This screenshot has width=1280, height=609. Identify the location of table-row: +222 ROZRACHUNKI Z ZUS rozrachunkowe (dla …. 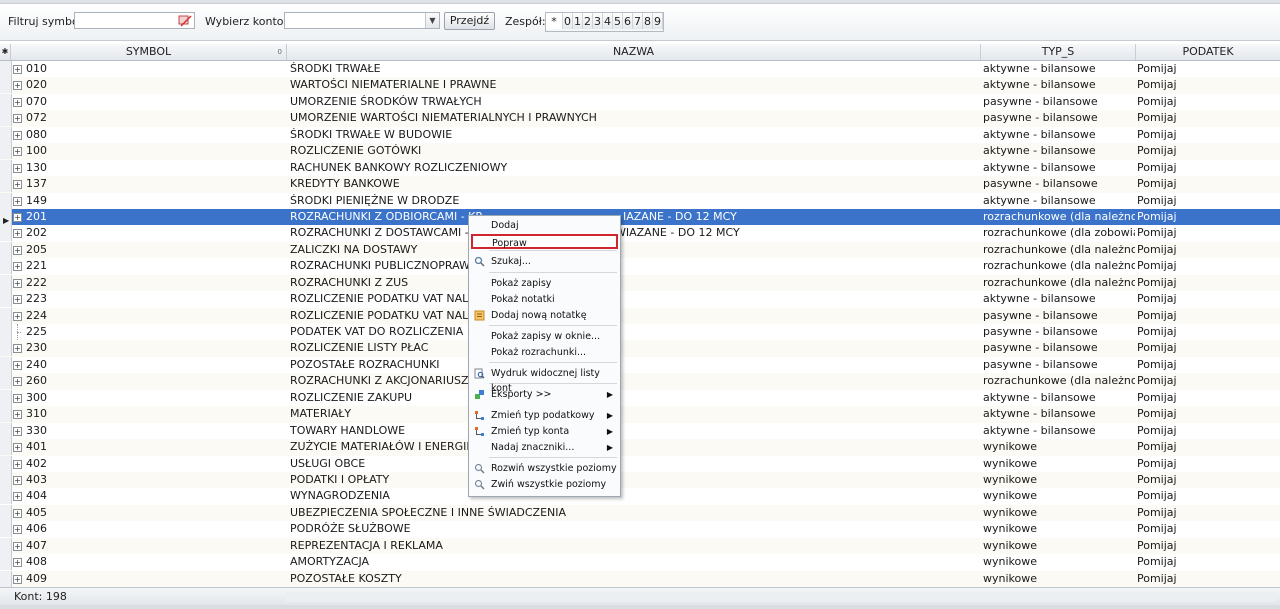
(640, 283).